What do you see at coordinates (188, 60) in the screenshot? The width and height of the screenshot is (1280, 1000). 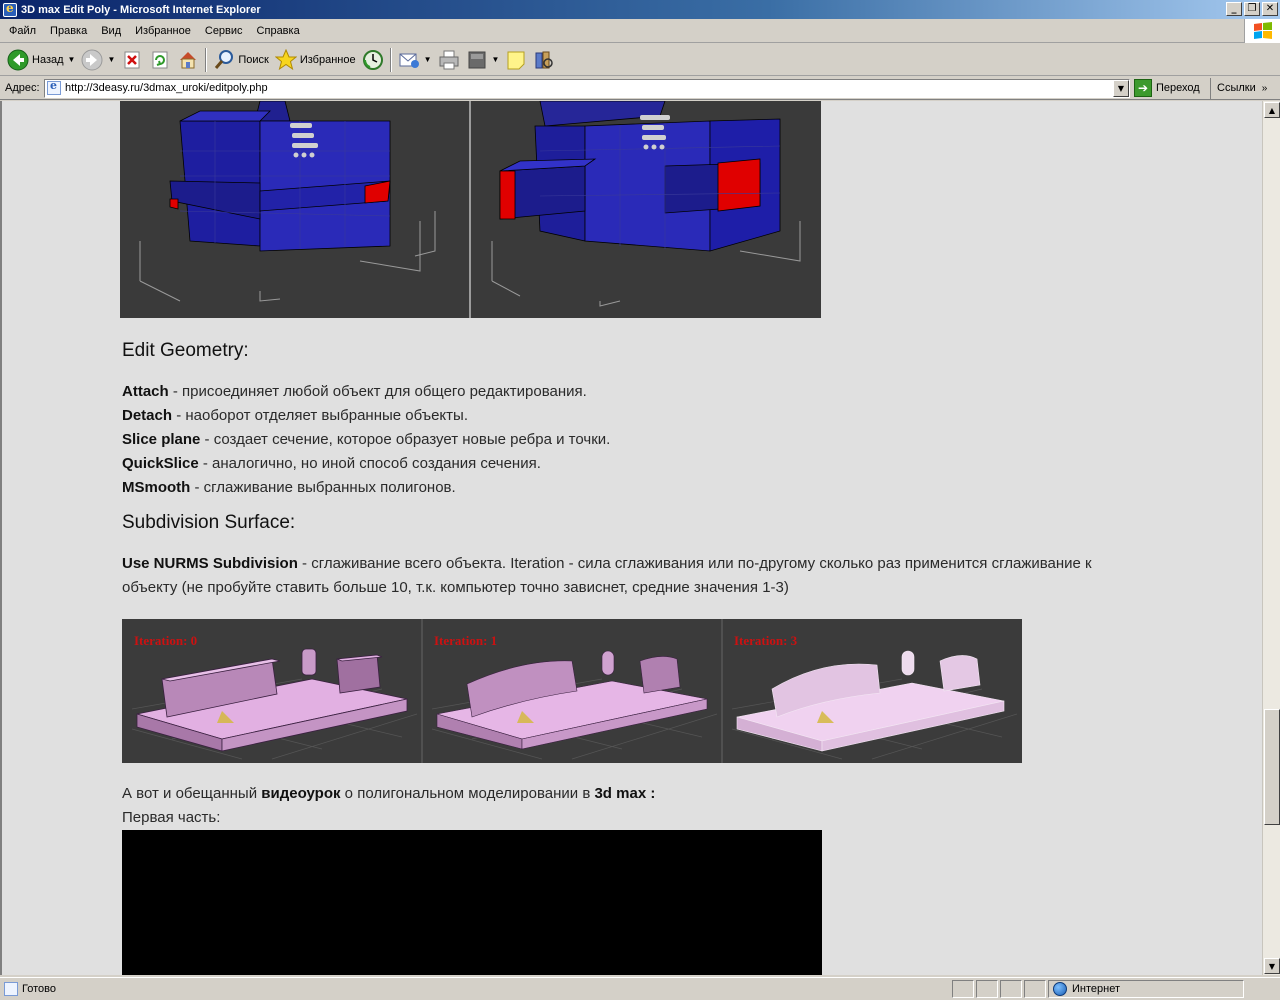 I see `home-button` at bounding box center [188, 60].